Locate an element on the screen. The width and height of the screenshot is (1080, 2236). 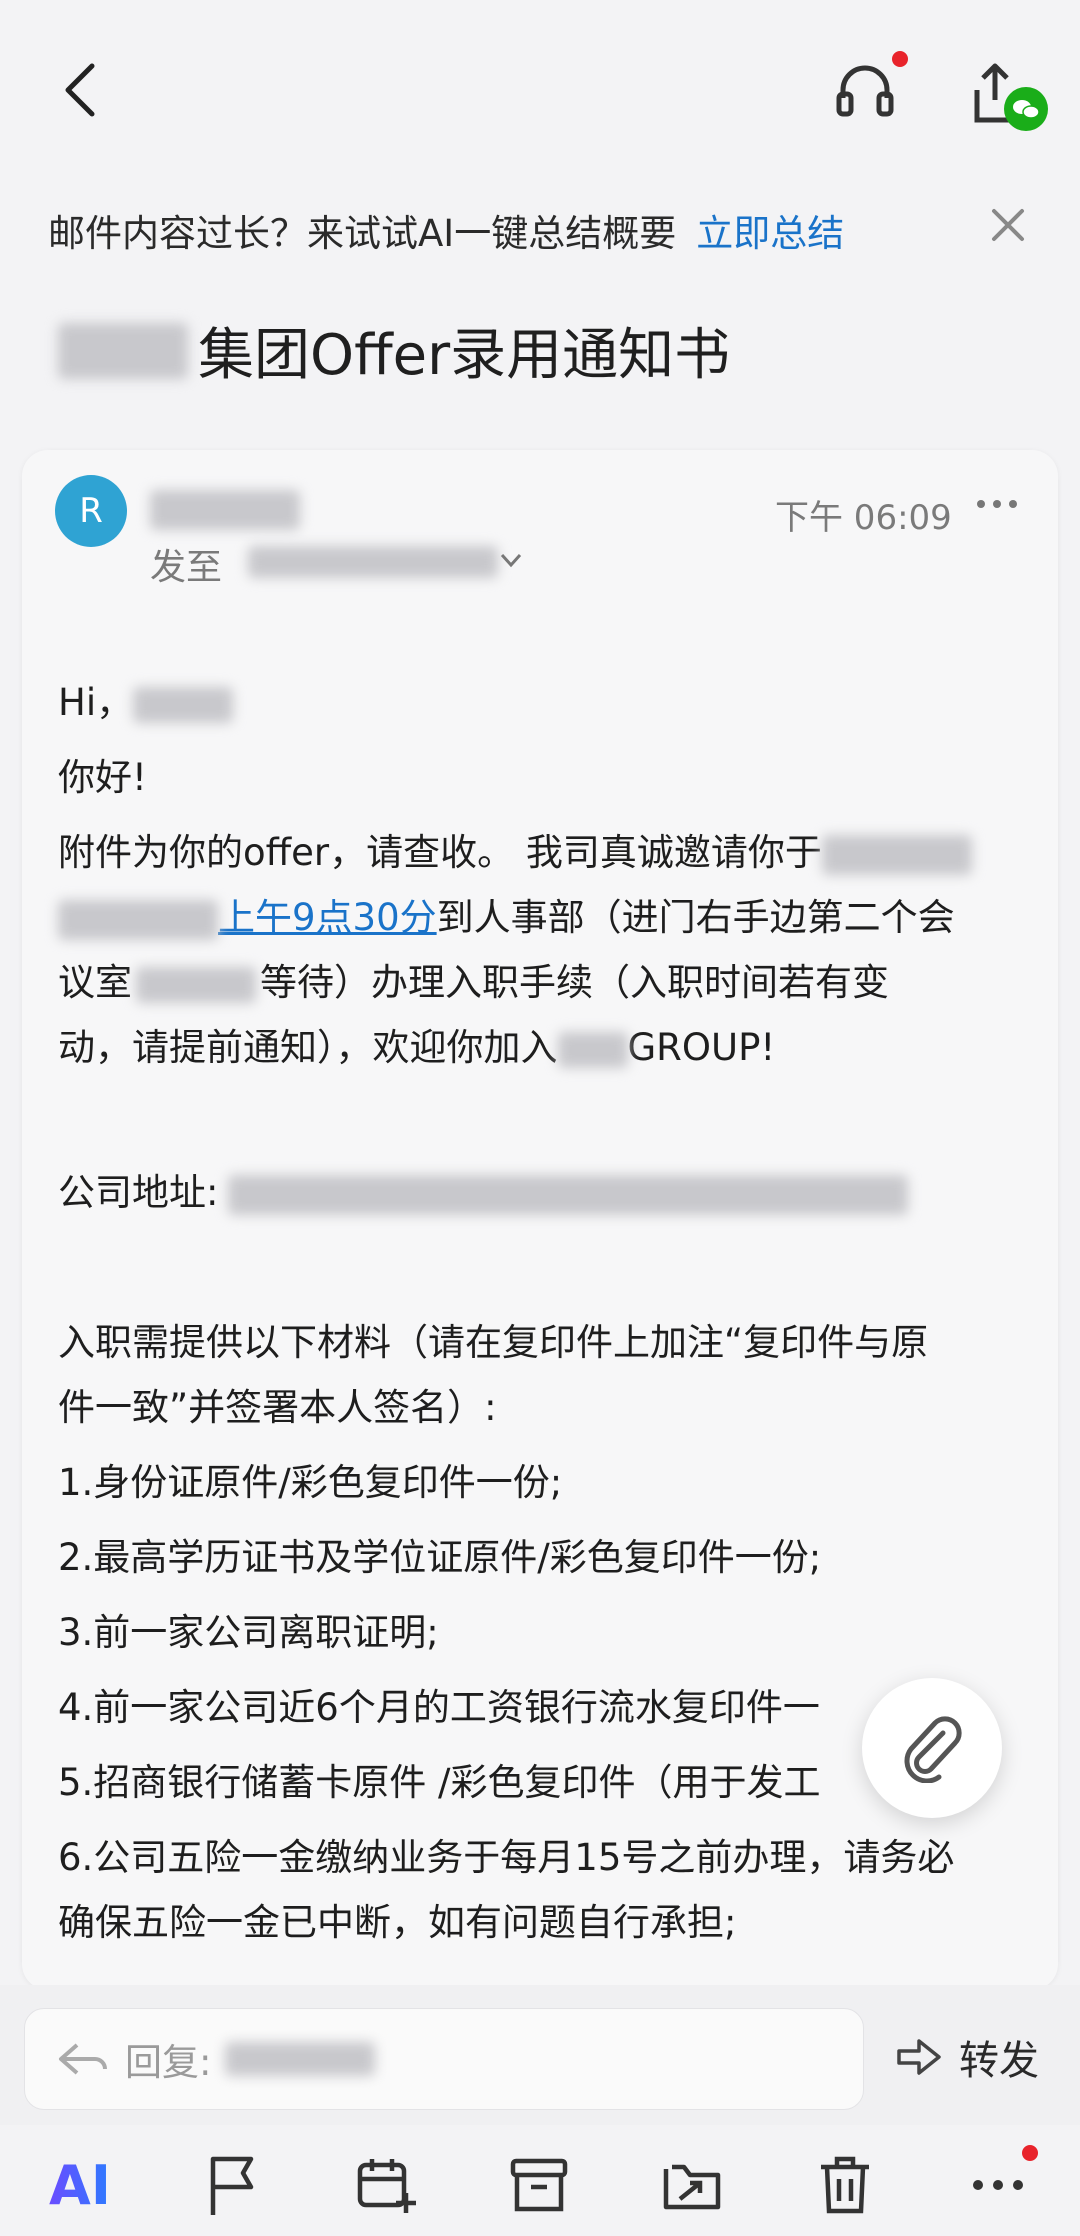
paragraph-line-2: 上午9点30分到人事部（进门右手边第二个会 is located at coordinates (538, 917).